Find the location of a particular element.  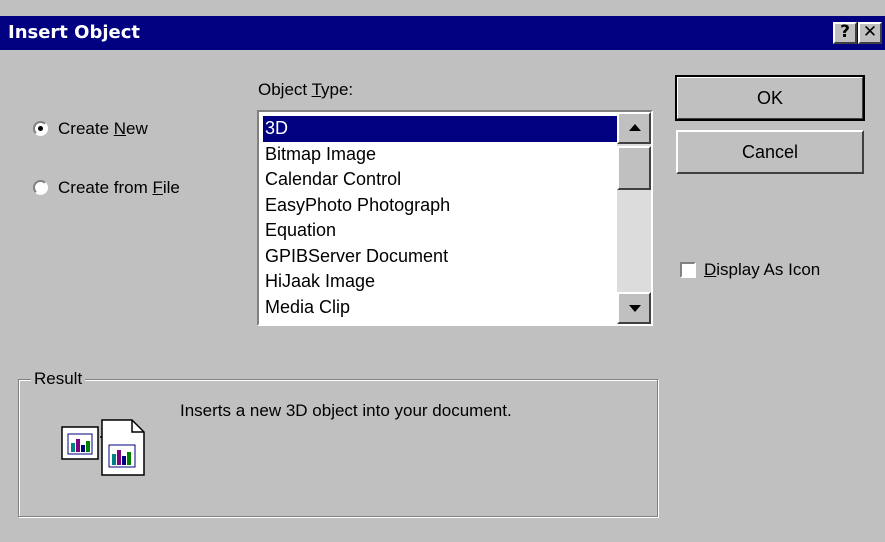

object-type-label-post: ype: is located at coordinates (337, 89).